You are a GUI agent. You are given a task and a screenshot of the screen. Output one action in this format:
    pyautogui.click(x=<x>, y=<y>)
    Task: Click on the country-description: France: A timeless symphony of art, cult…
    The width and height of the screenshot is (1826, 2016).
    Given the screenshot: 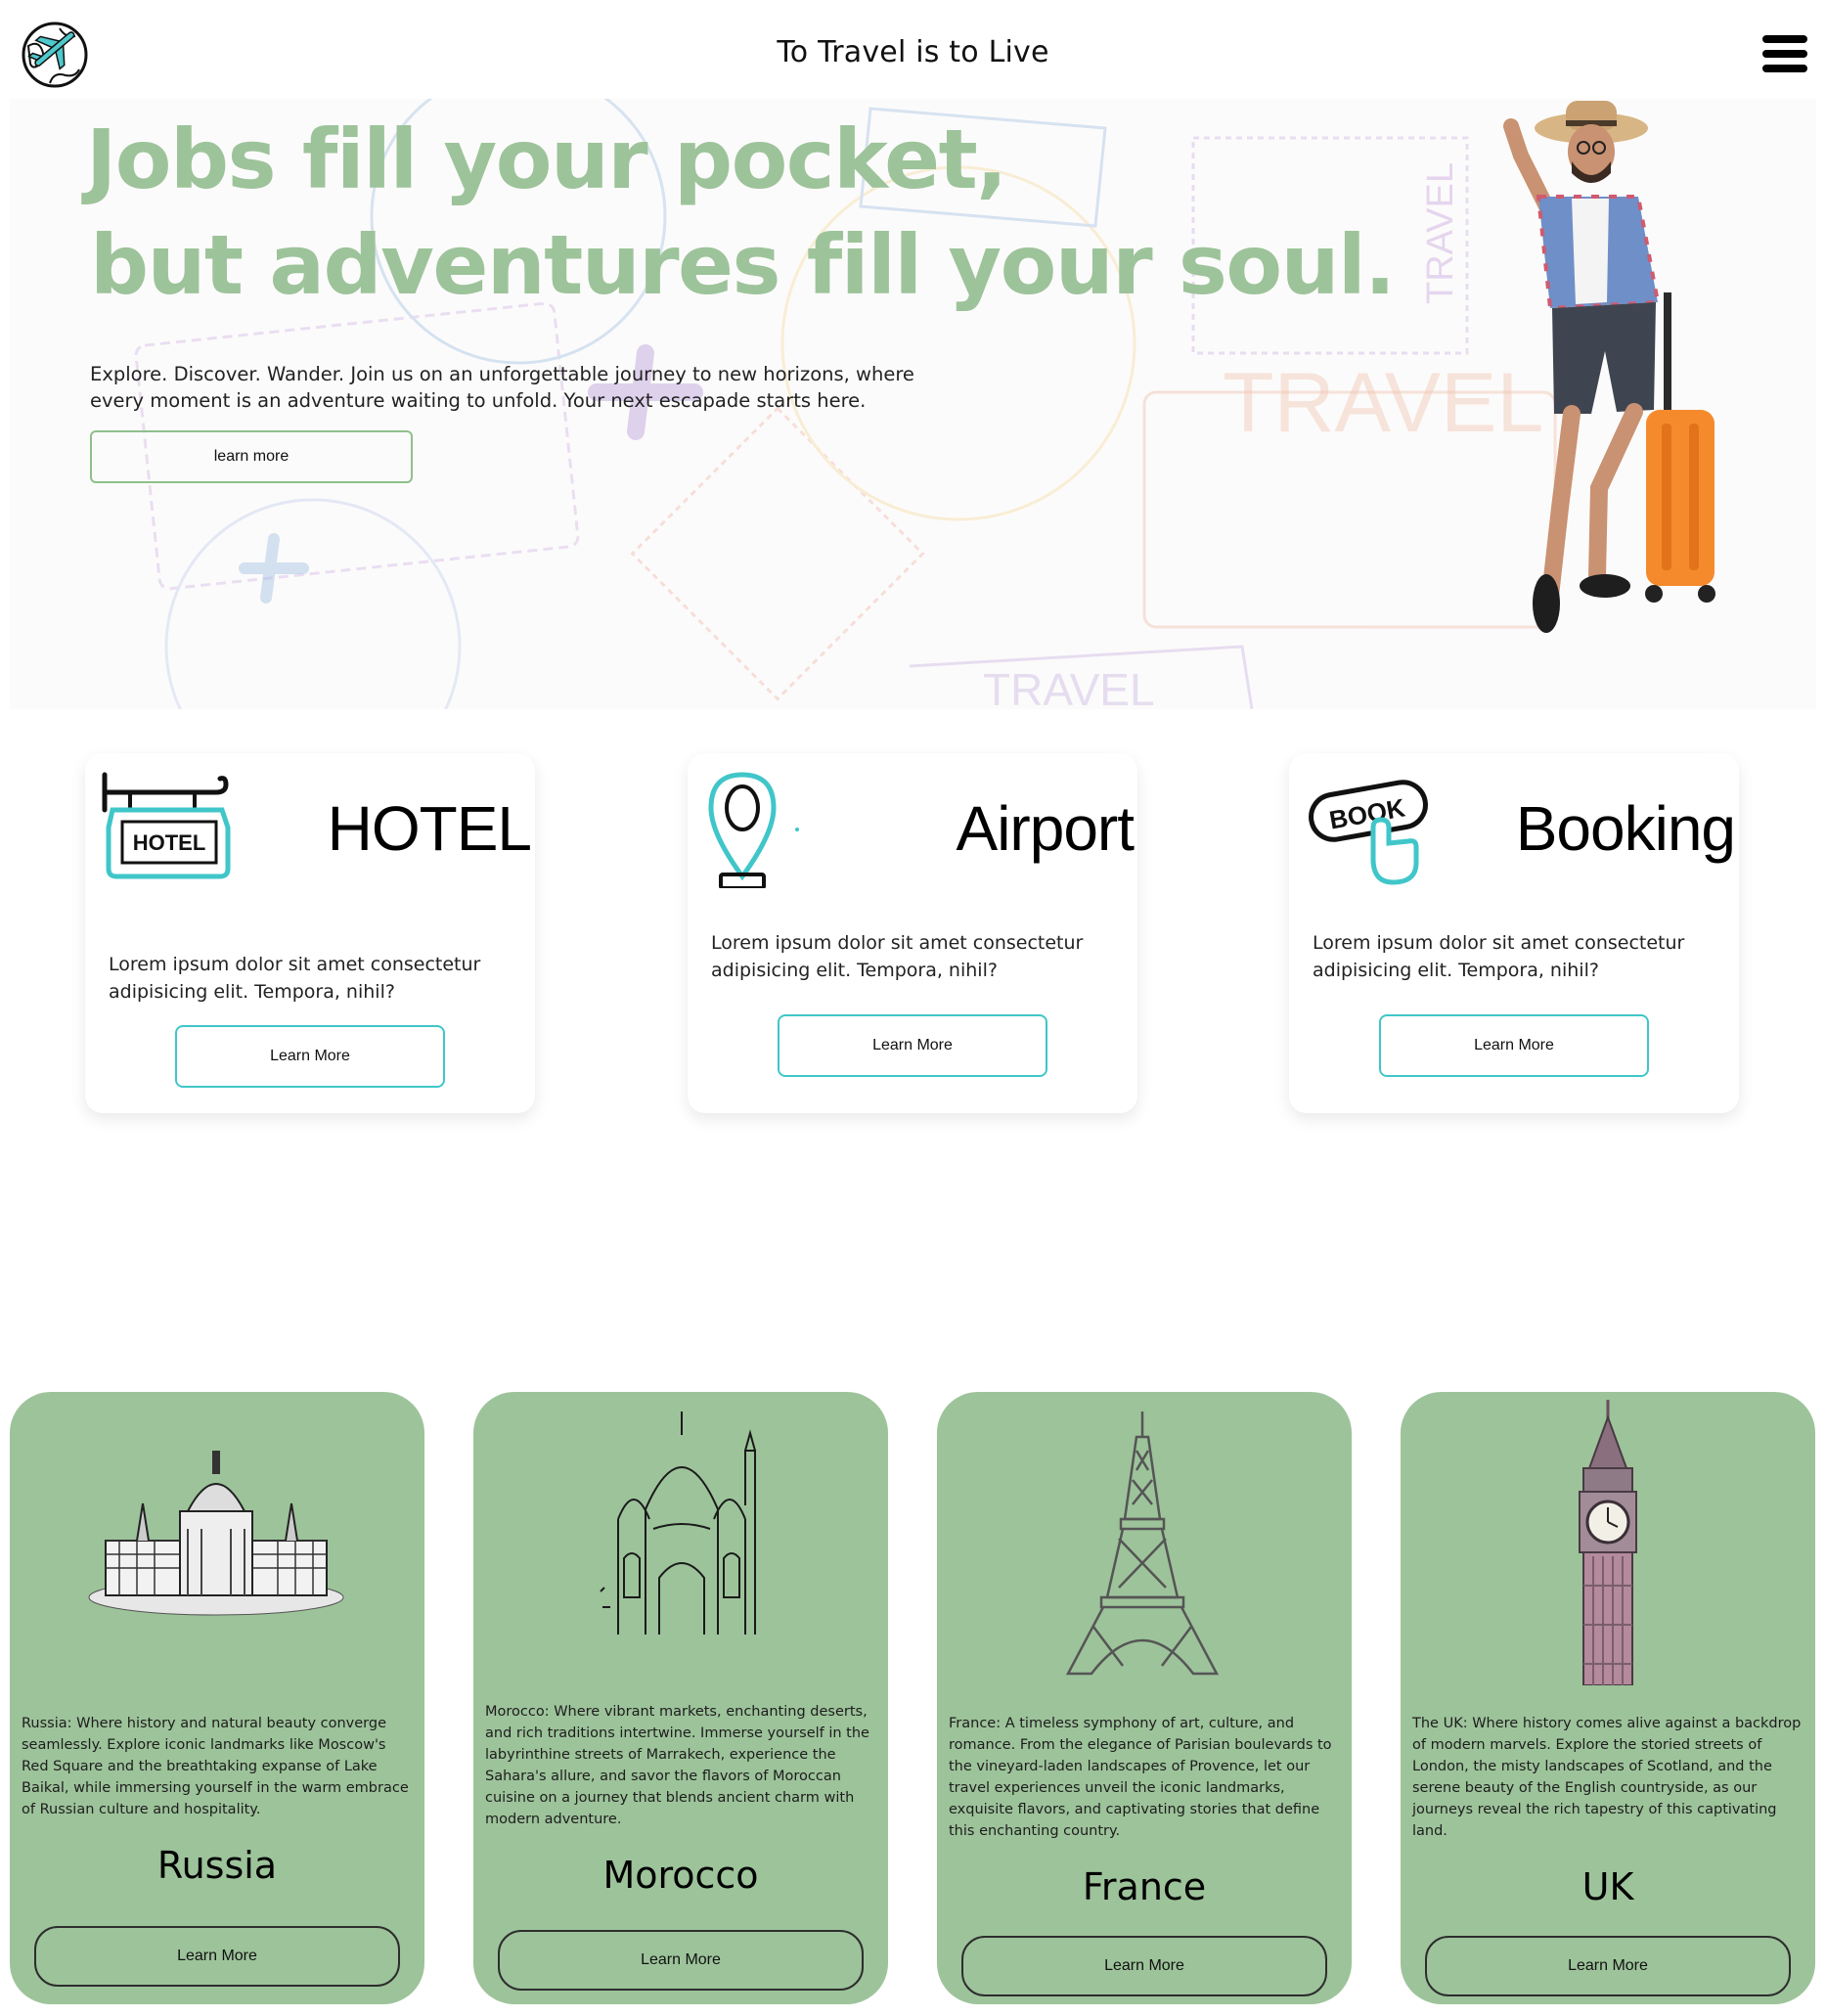 What is the action you would take?
    pyautogui.click(x=1140, y=1777)
    